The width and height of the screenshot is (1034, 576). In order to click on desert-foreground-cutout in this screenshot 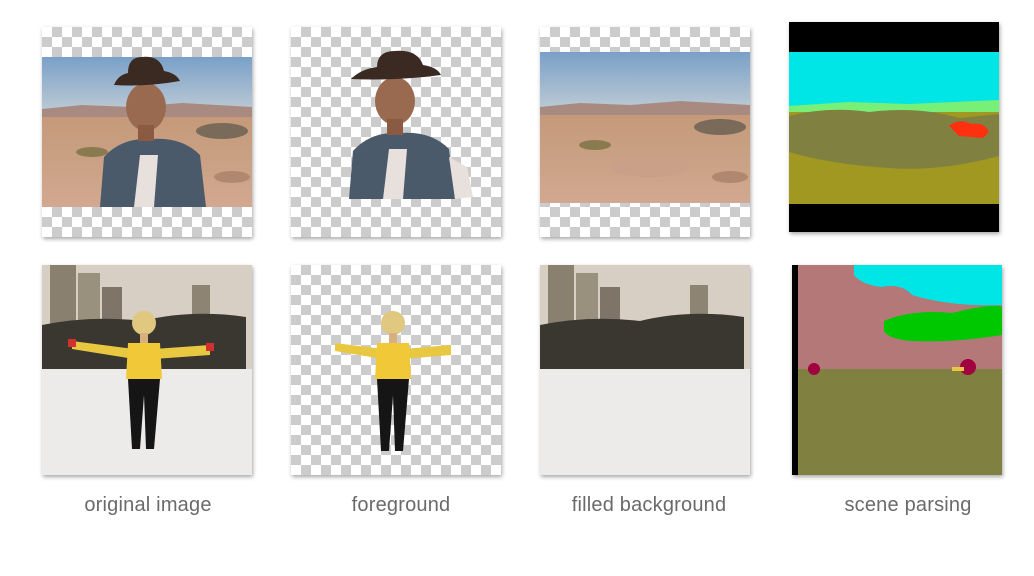, I will do `click(411, 124)`.